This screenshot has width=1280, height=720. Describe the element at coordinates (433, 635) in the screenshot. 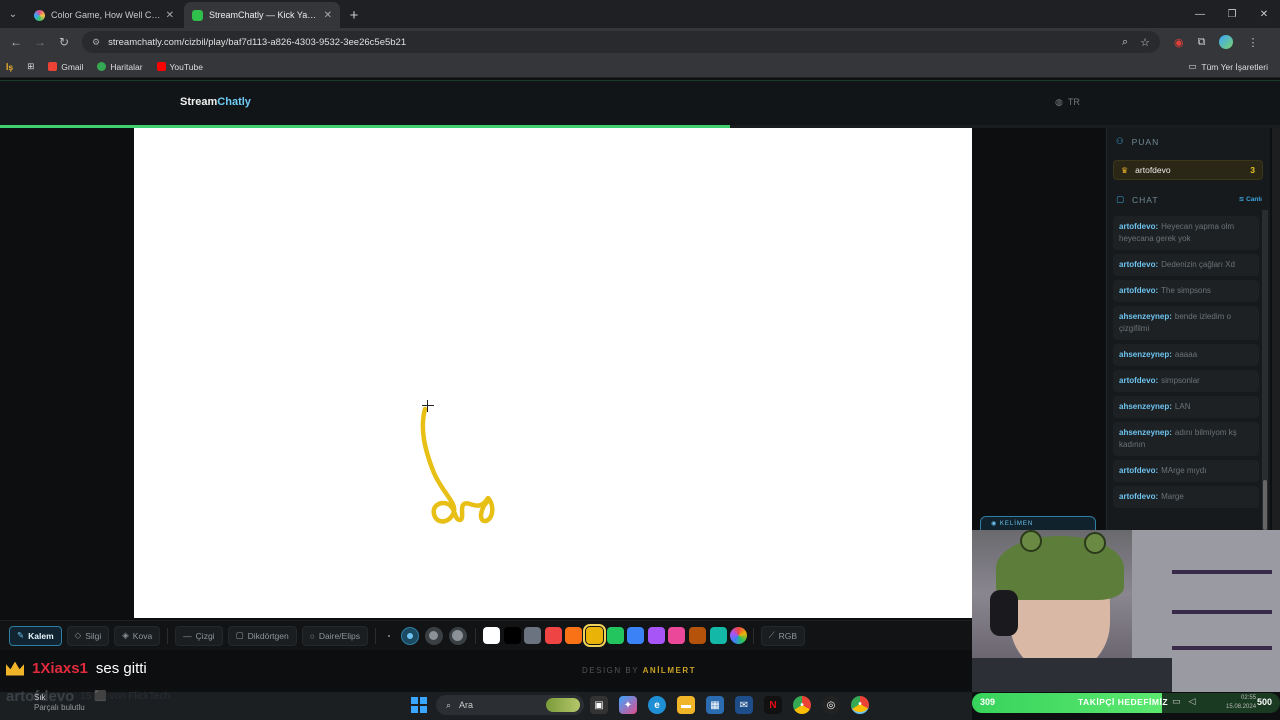

I see `brush-size-large-button` at that location.